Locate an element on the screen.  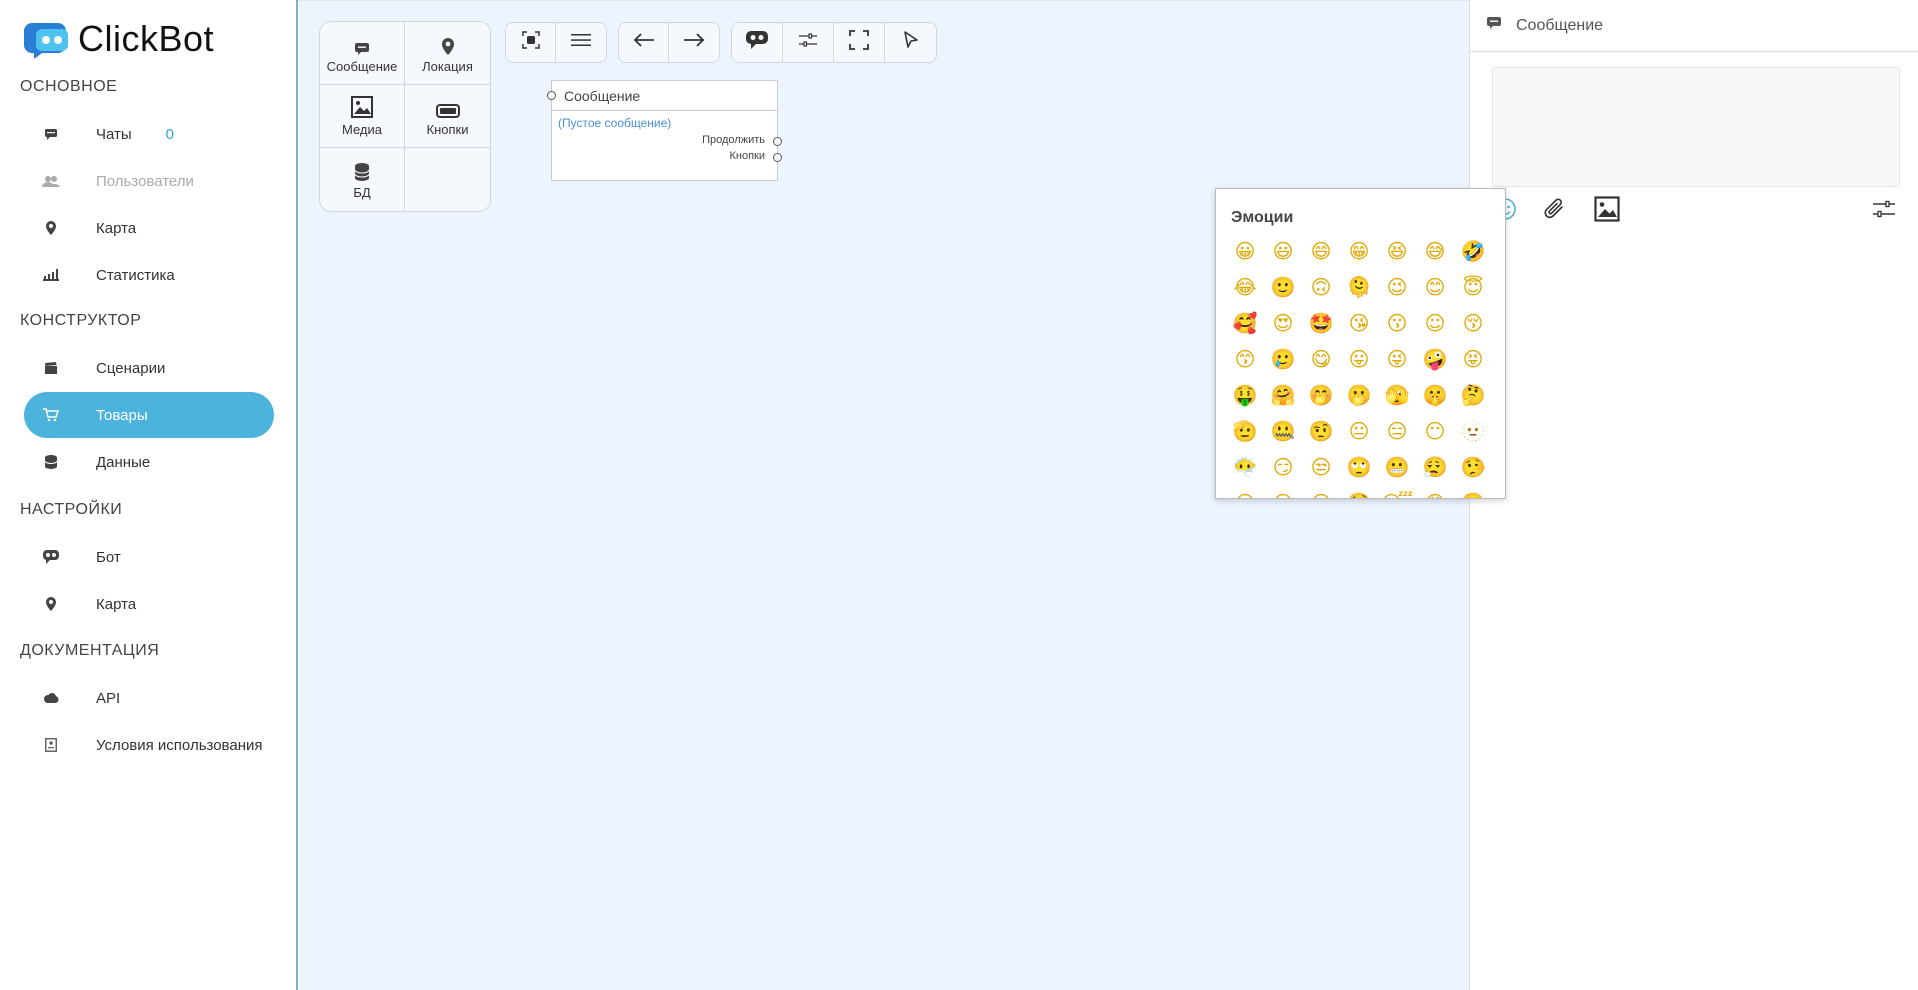
settings-sliders-button is located at coordinates (808, 42).